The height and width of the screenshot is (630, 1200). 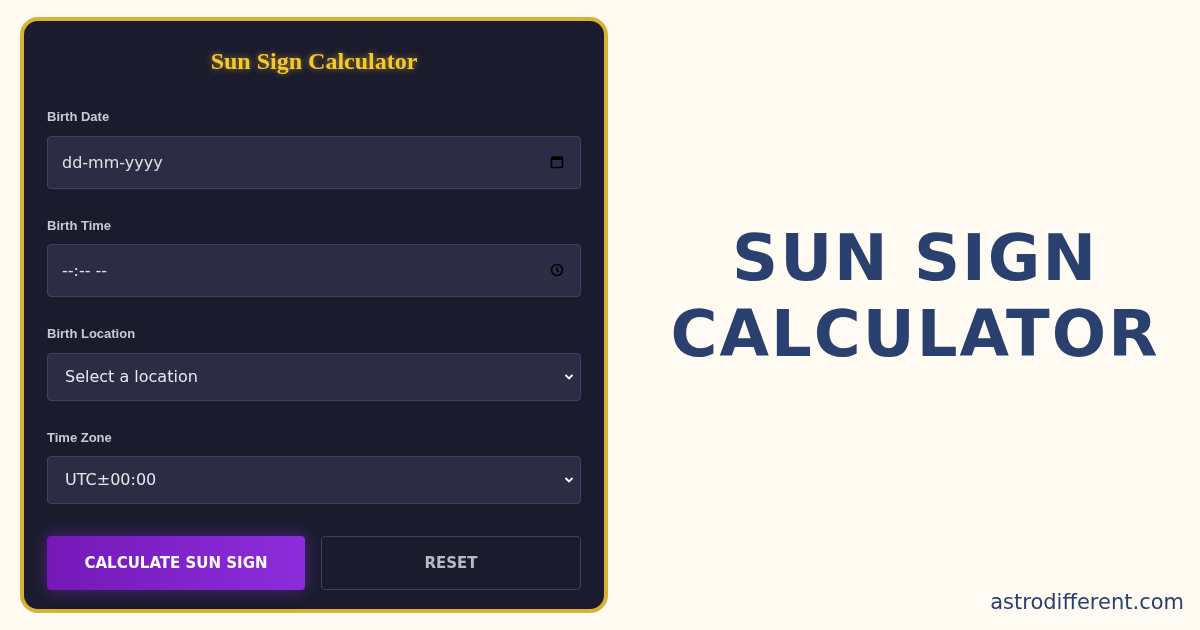 I want to click on field-label: Birth Time, so click(x=80, y=225).